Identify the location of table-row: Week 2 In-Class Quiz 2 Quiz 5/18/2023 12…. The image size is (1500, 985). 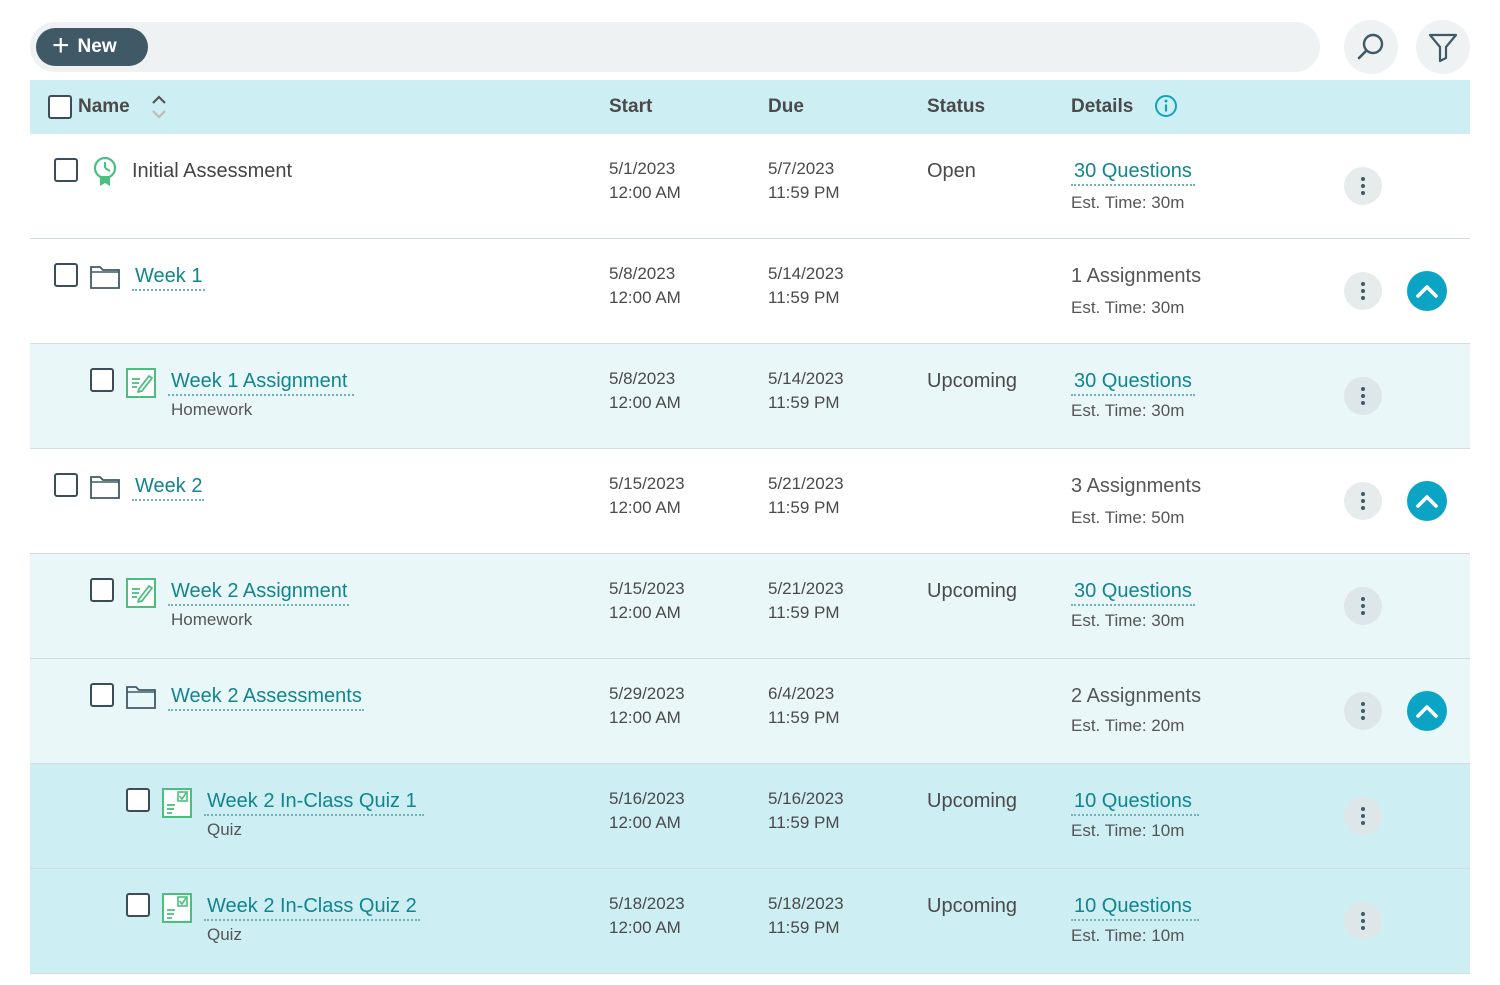
(750, 921).